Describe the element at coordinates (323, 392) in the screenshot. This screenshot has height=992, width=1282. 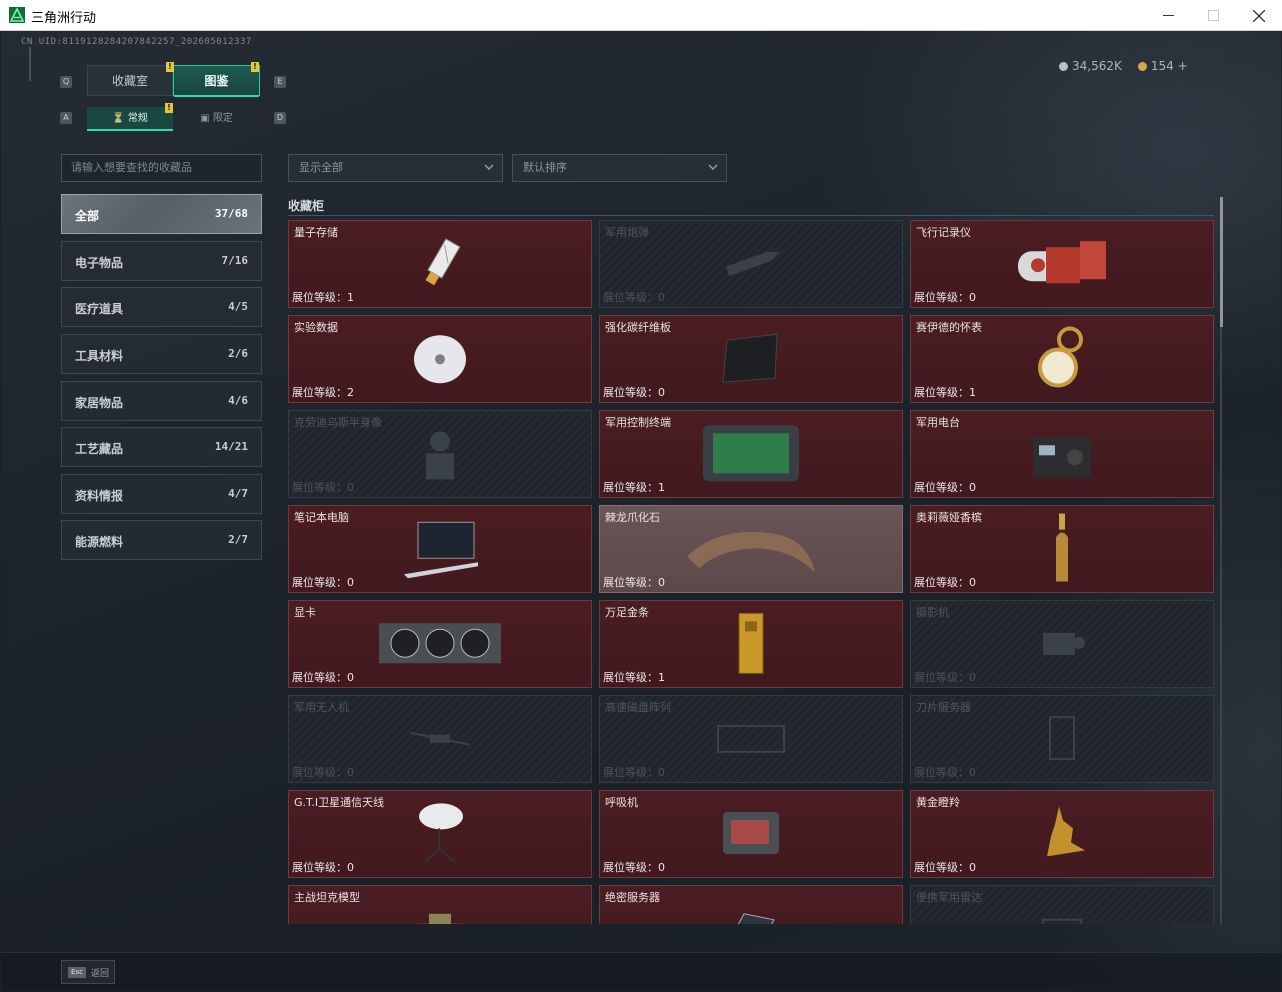
I see `item-level: 展位等级：2` at that location.